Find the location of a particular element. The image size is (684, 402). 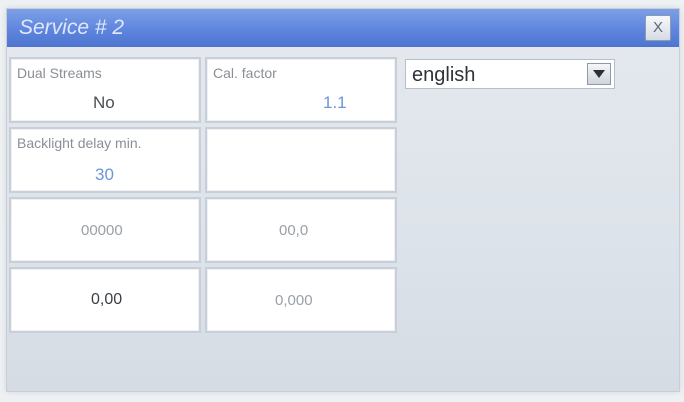

value-tile-c: 0,00 is located at coordinates (105, 300).